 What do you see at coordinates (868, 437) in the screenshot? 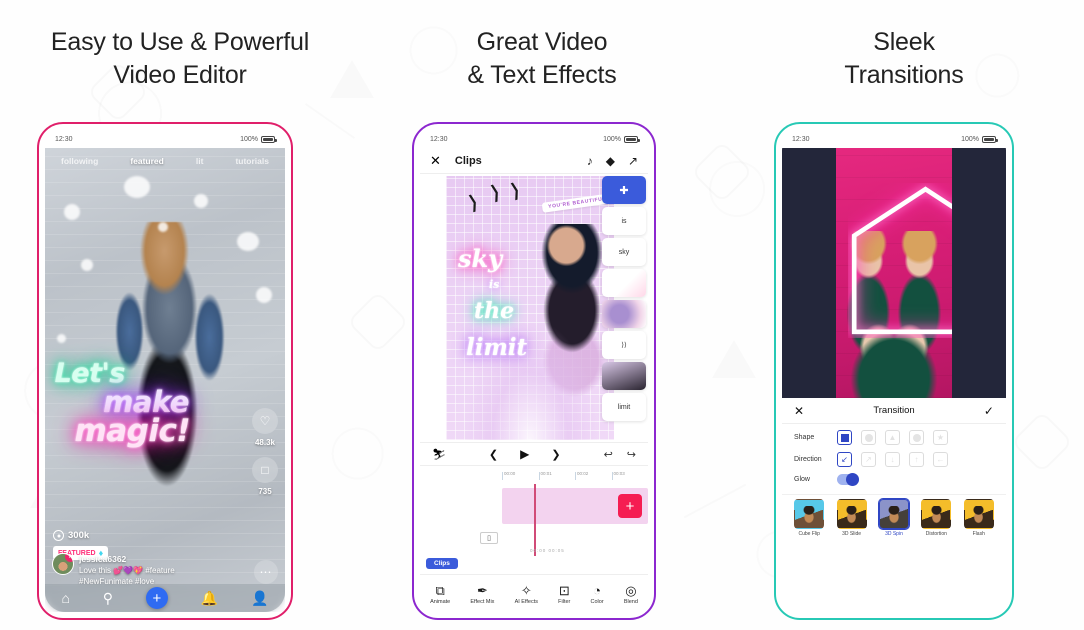
I see `shape-circle-option` at bounding box center [868, 437].